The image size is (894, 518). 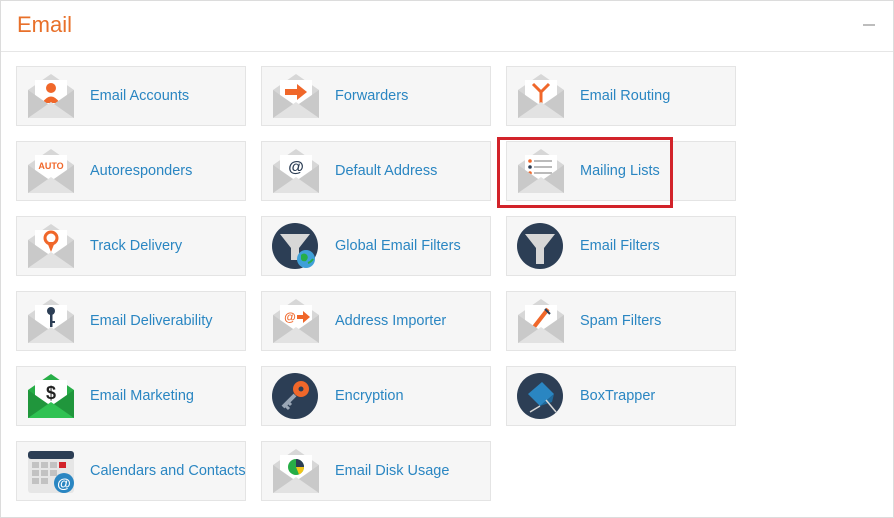 What do you see at coordinates (51, 96) in the screenshot?
I see `email-account-icon` at bounding box center [51, 96].